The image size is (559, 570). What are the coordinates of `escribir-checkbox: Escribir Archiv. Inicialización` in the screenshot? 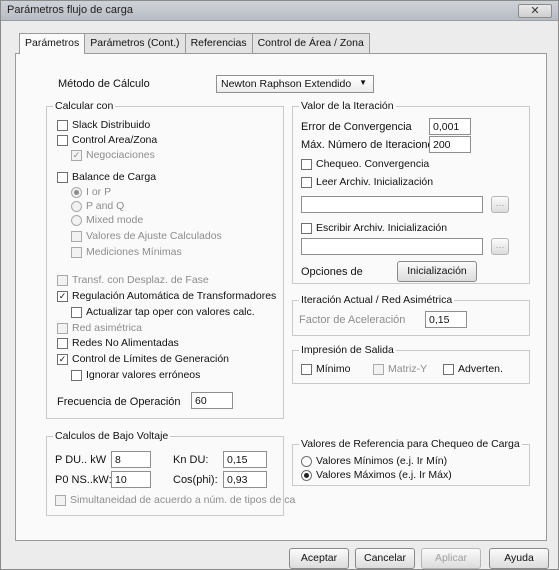 It's located at (374, 228).